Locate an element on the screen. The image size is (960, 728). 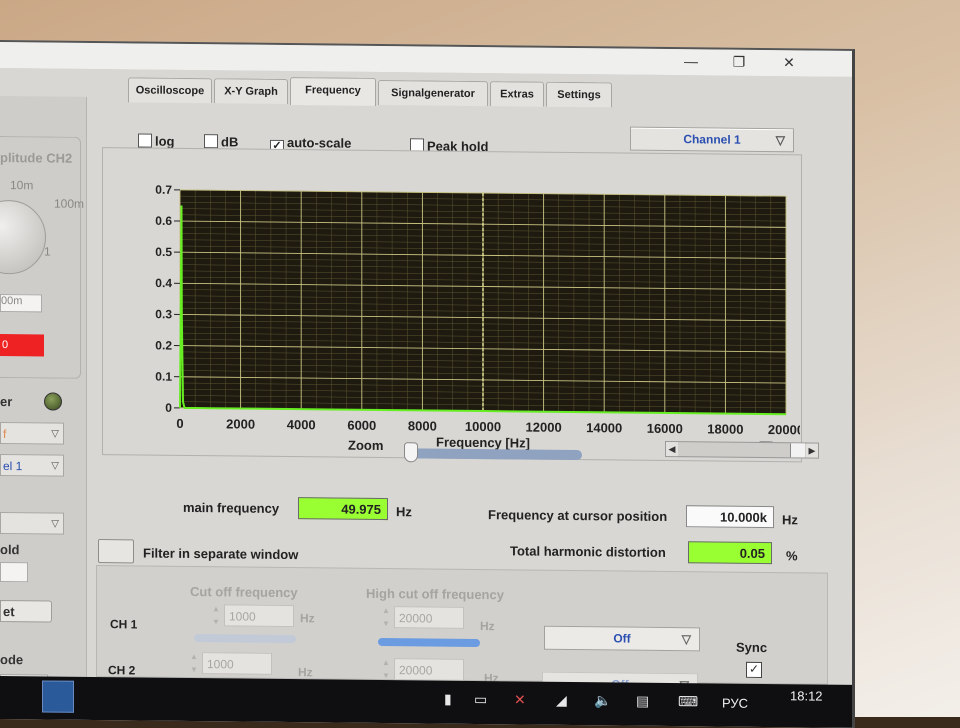
channel-dropdown: Channel 1 ▽ is located at coordinates (712, 140).